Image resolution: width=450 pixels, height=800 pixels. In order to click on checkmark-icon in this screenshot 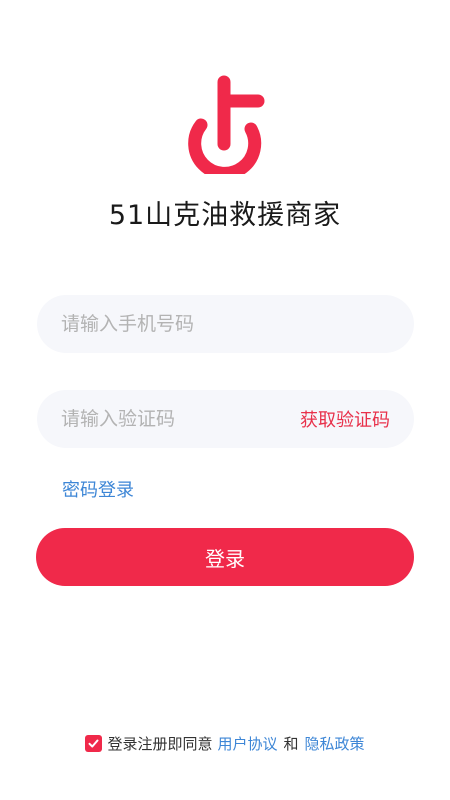, I will do `click(93, 743)`.